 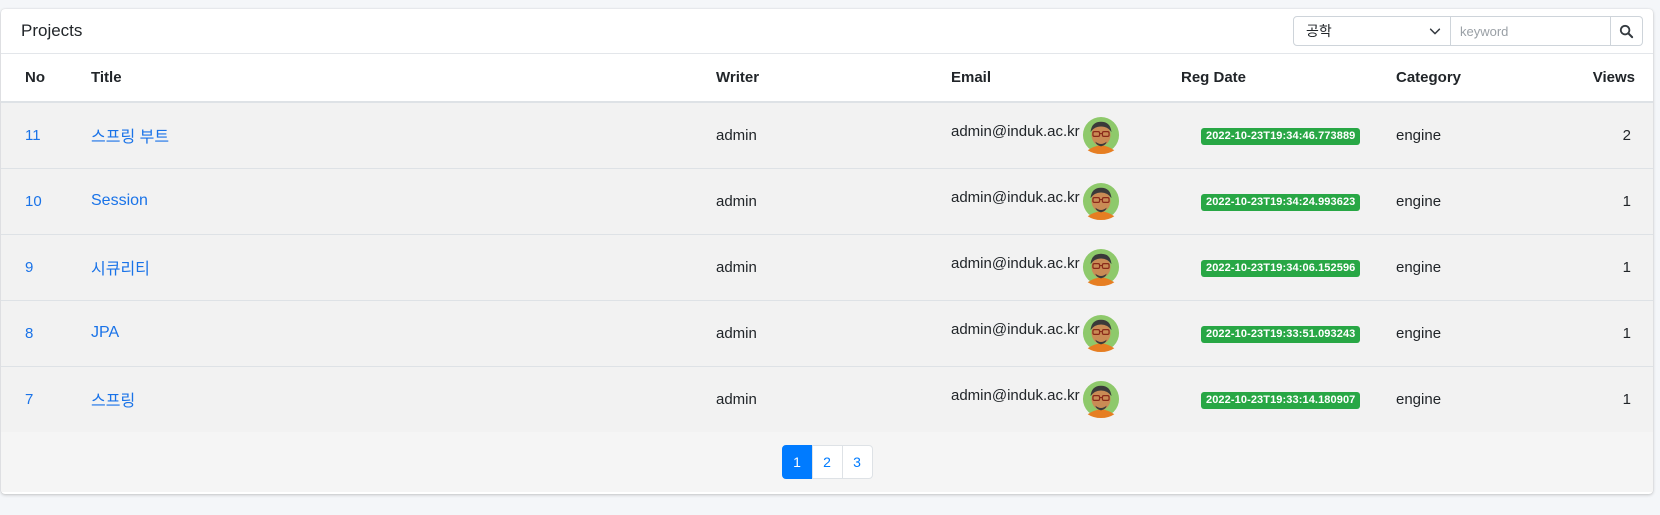 I want to click on row-reg-date-badge: 2022-10-23T19:34:46.773889, so click(x=1281, y=136).